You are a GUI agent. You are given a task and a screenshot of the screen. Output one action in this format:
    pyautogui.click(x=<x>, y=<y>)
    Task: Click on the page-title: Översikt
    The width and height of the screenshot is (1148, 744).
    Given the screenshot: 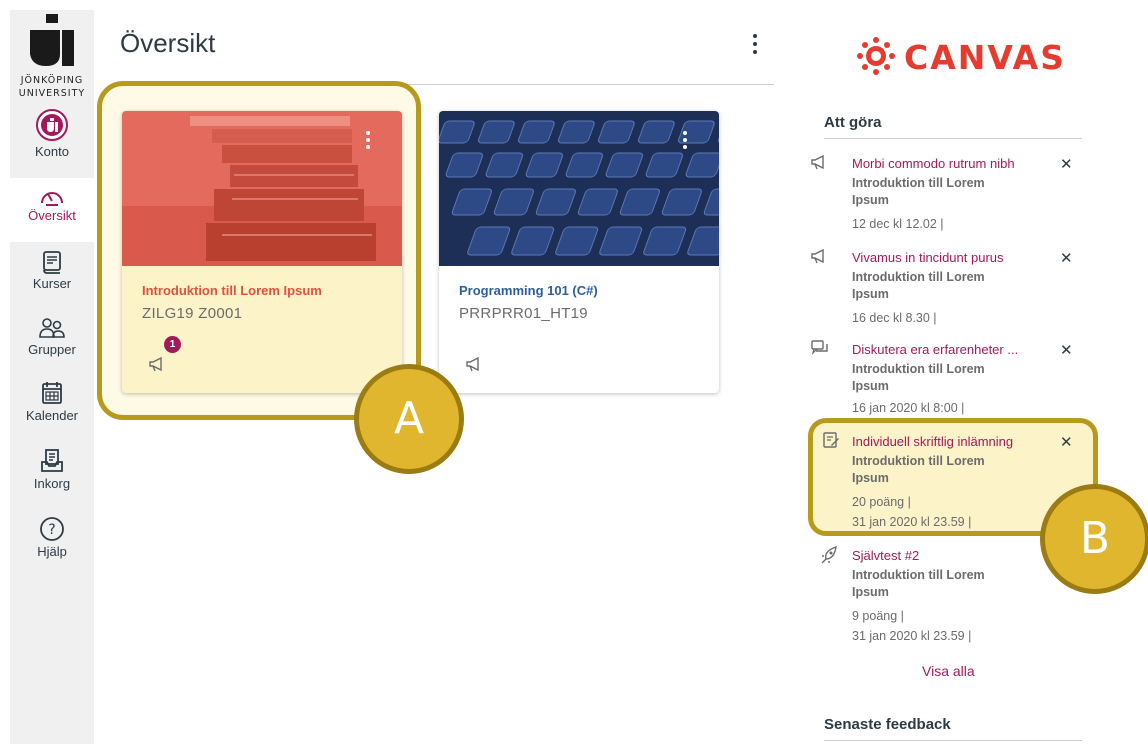 What is the action you would take?
    pyautogui.click(x=168, y=43)
    